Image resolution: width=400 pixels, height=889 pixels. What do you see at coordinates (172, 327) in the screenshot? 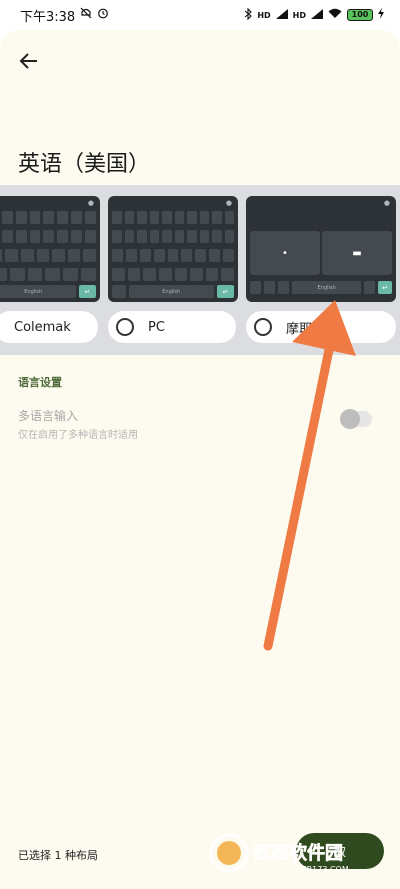
I see `layout-option-pc: PC` at bounding box center [172, 327].